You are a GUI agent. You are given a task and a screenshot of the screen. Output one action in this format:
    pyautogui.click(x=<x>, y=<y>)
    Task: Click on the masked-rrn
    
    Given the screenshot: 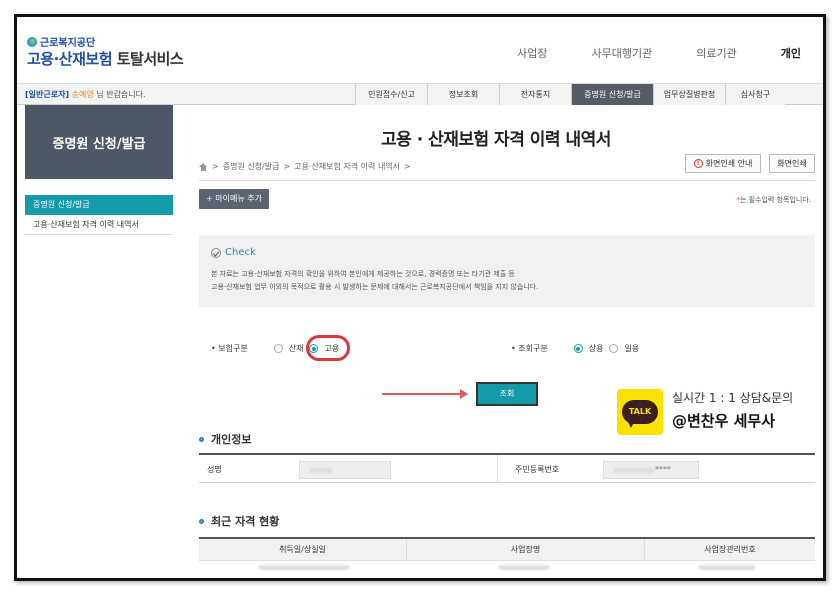 What is the action you would take?
    pyautogui.click(x=634, y=470)
    